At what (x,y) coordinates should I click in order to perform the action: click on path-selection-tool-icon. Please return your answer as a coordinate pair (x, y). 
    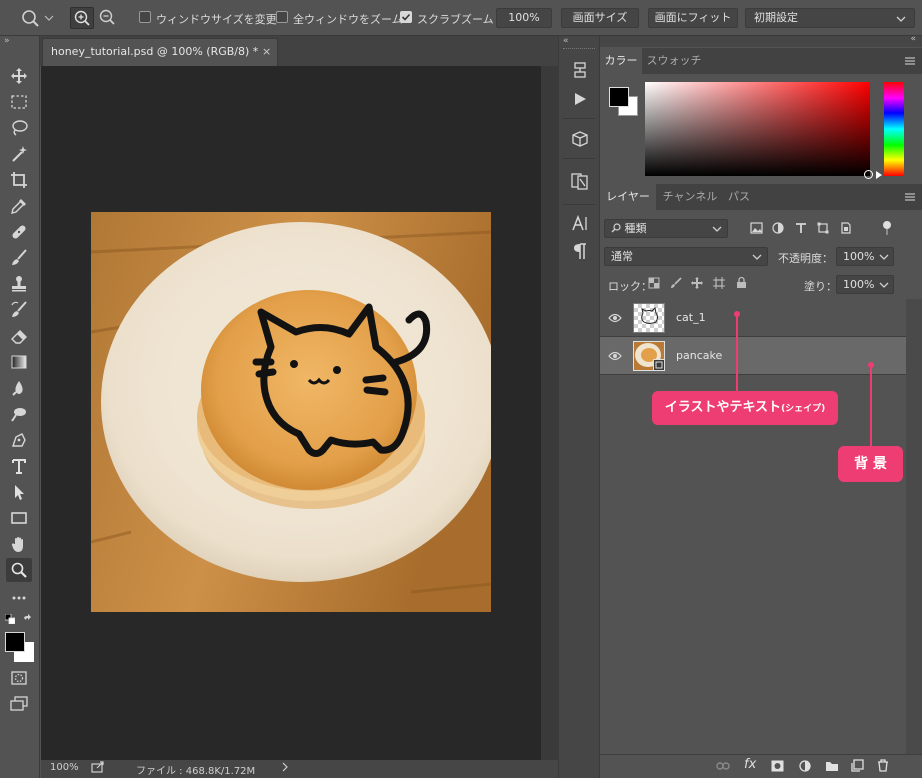
    Looking at the image, I should click on (19, 492).